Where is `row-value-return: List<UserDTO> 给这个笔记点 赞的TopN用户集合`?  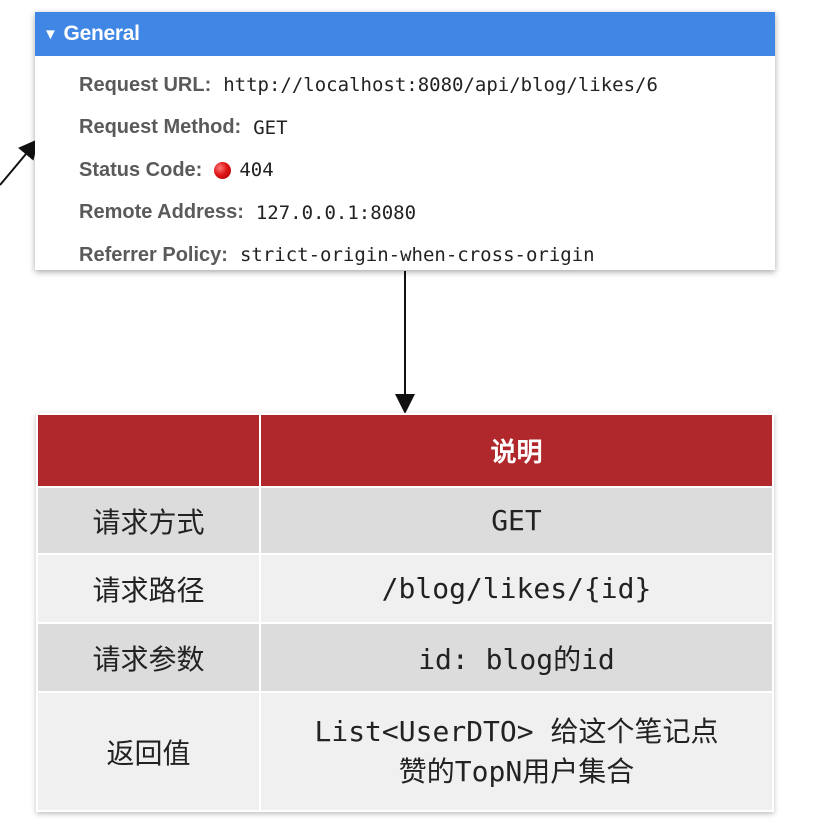 row-value-return: List<UserDTO> 给这个笔记点 赞的TopN用户集合 is located at coordinates (516, 751).